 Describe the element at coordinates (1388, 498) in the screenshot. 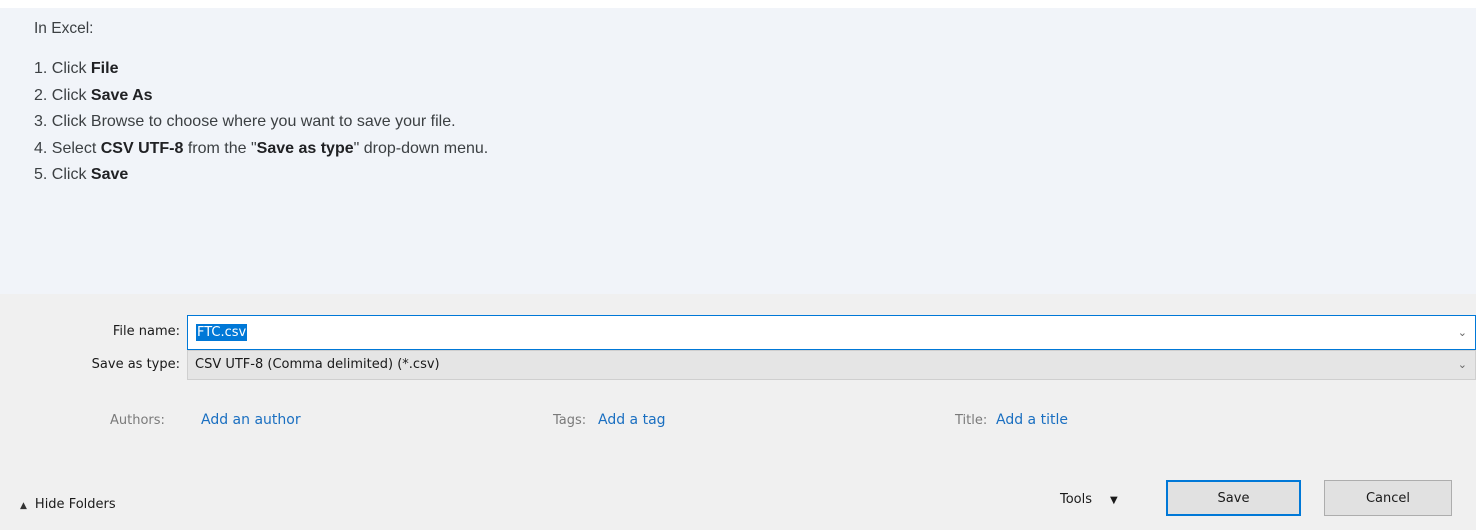

I see `cancel-button: Cancel` at that location.